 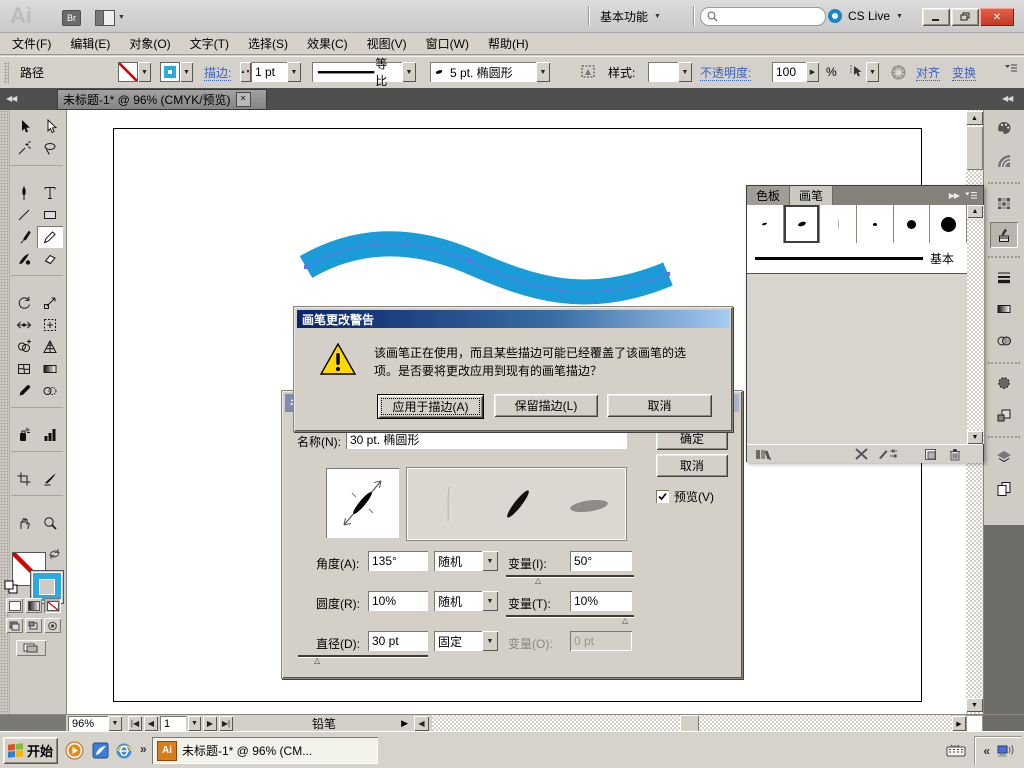 I want to click on expand-panel-icon: ▶▶, so click(x=954, y=195).